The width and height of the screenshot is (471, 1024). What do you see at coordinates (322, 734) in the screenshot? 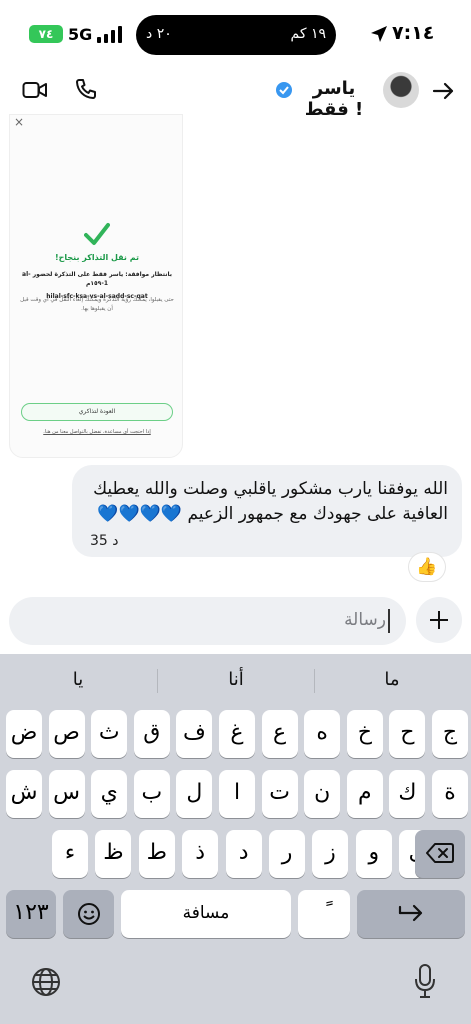
I see `key-1-4: ه` at bounding box center [322, 734].